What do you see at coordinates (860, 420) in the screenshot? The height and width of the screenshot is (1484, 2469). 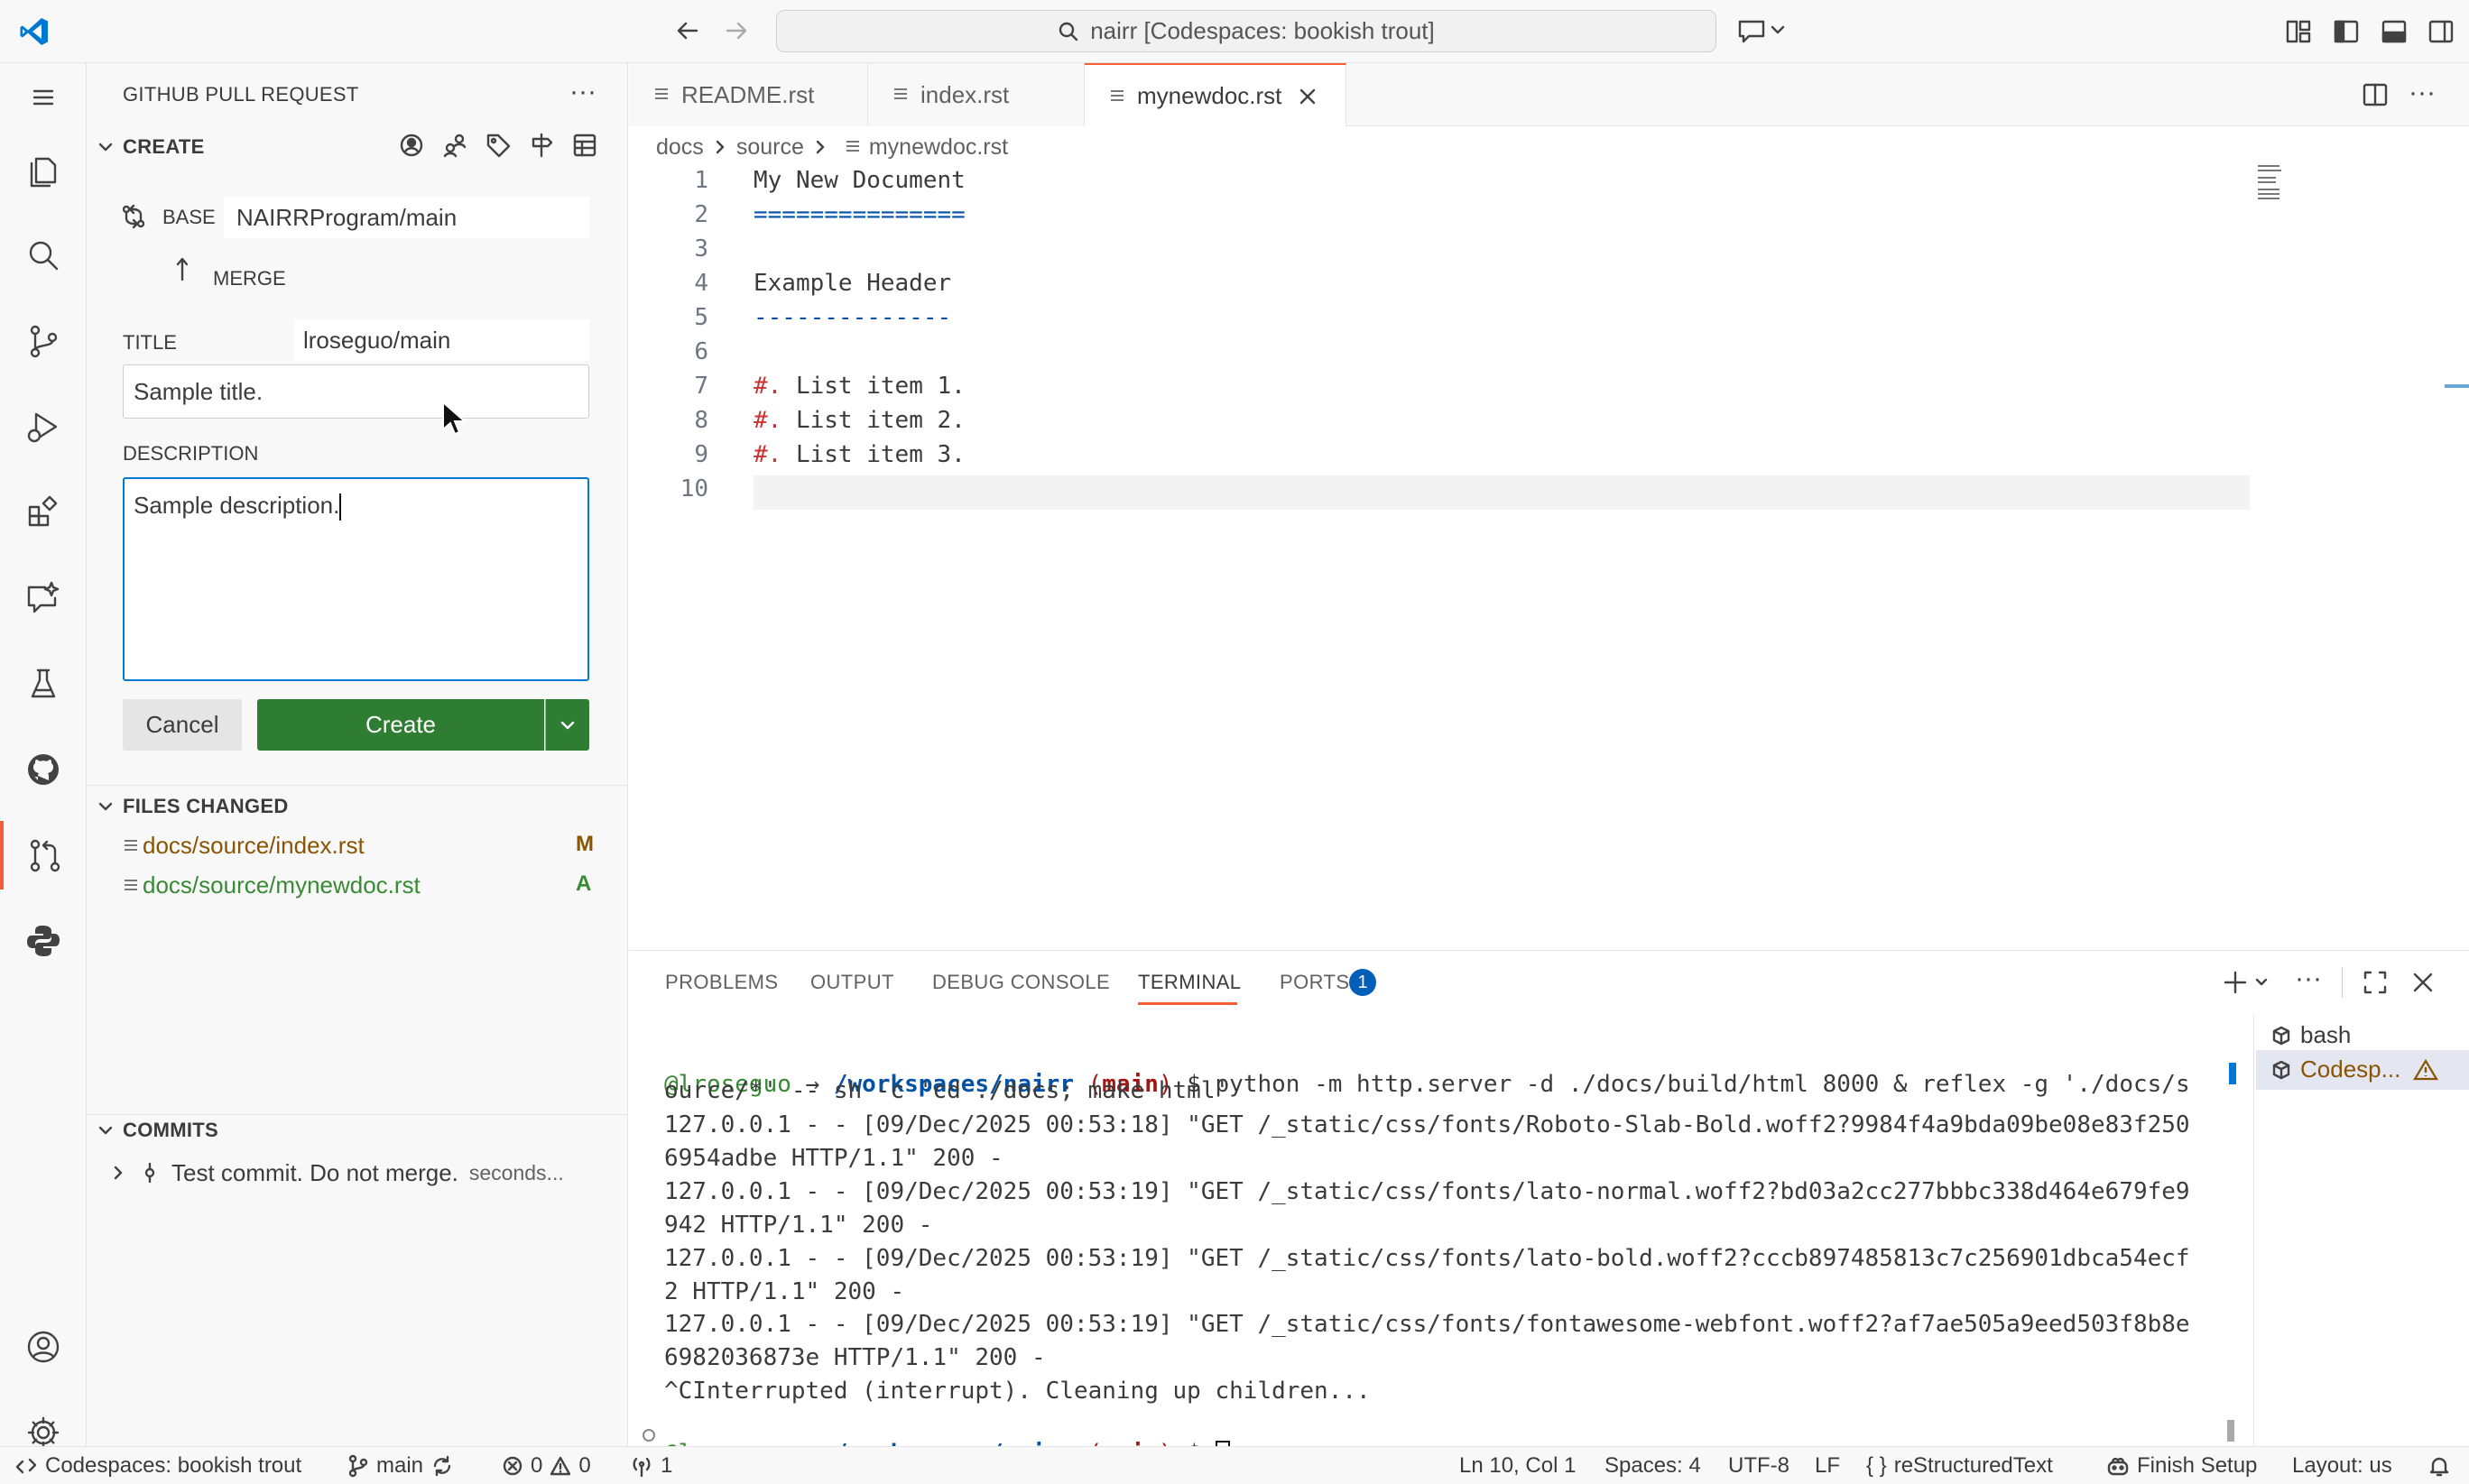 I see `line-text: #. List item 2.` at bounding box center [860, 420].